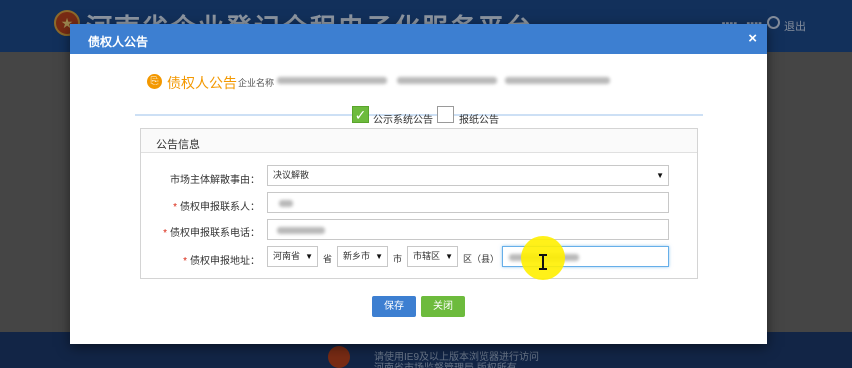  What do you see at coordinates (360, 114) in the screenshot?
I see `public-system-checkbox: ✓` at bounding box center [360, 114].